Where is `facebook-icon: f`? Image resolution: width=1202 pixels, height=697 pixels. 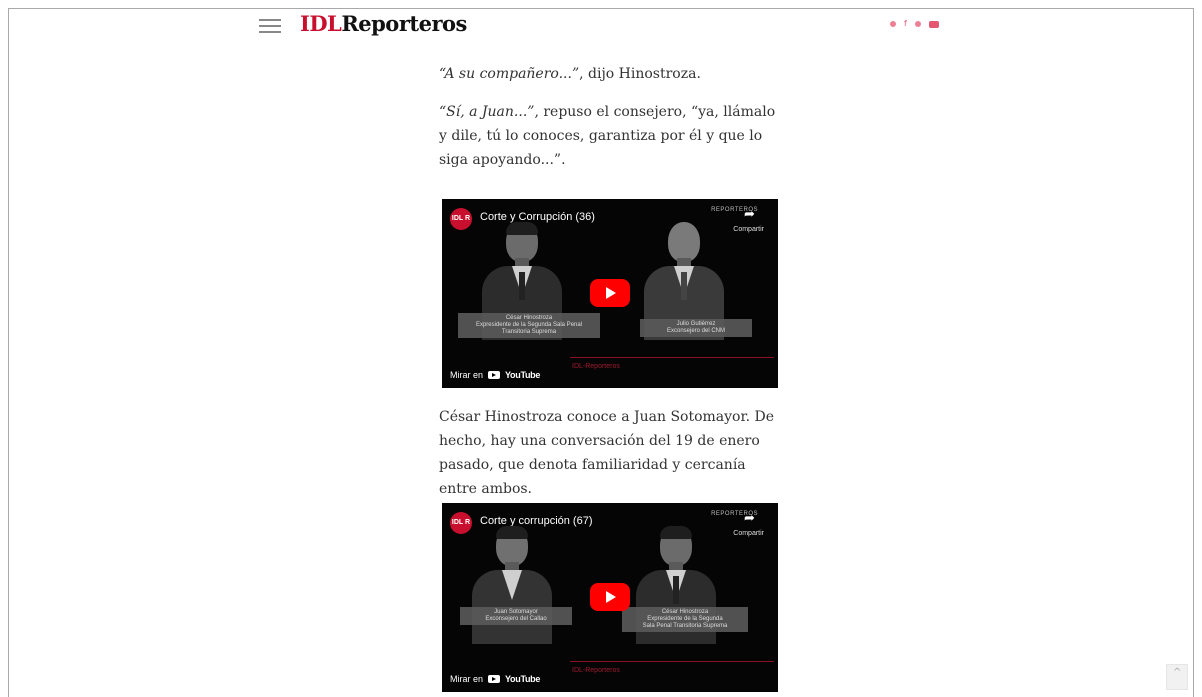
facebook-icon: f is located at coordinates (905, 24).